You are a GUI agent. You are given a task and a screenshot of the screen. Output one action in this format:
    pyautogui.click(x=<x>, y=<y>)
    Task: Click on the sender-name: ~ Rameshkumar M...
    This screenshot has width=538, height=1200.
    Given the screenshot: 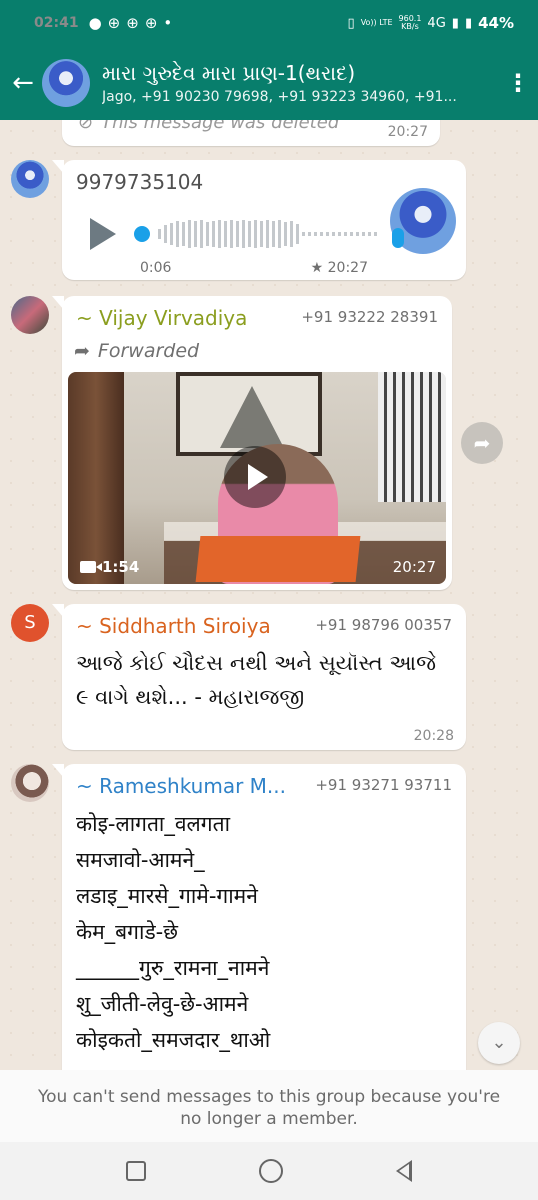 What is the action you would take?
    pyautogui.click(x=181, y=786)
    